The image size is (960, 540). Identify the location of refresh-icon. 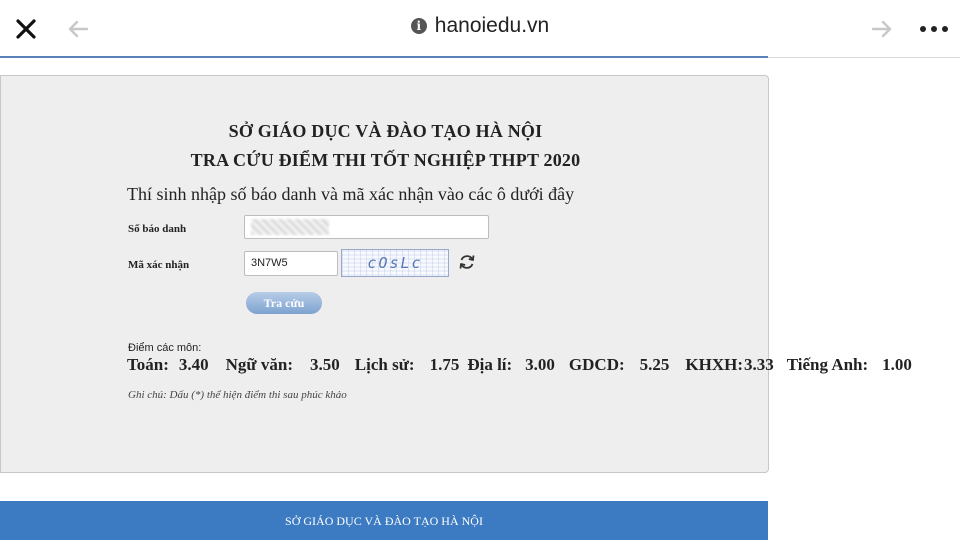
(467, 262).